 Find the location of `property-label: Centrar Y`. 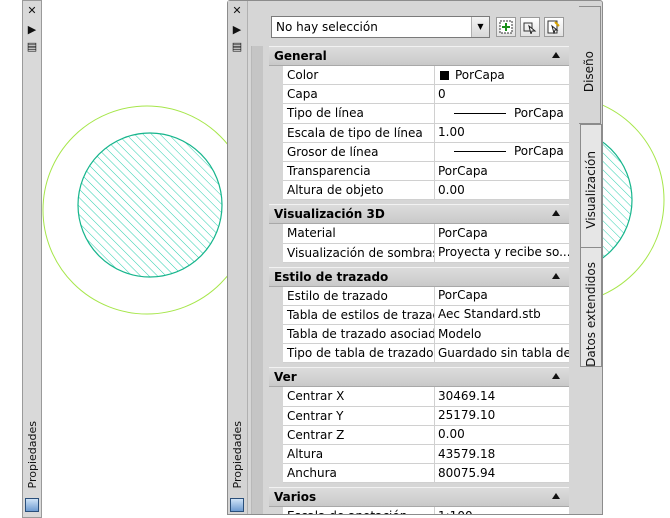

property-label: Centrar Y is located at coordinates (359, 416).